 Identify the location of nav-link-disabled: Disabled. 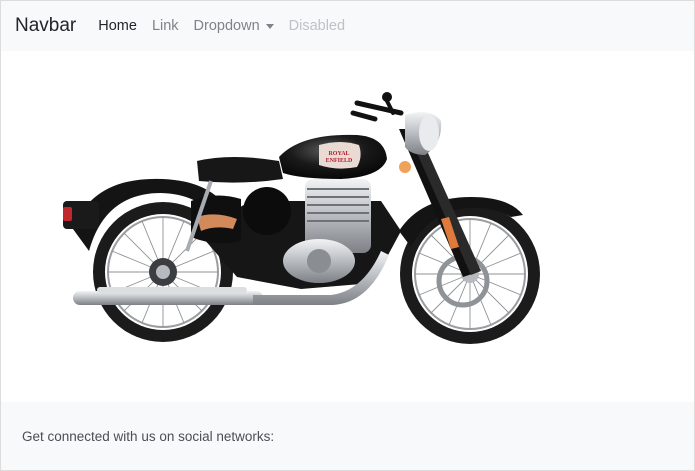
(317, 26).